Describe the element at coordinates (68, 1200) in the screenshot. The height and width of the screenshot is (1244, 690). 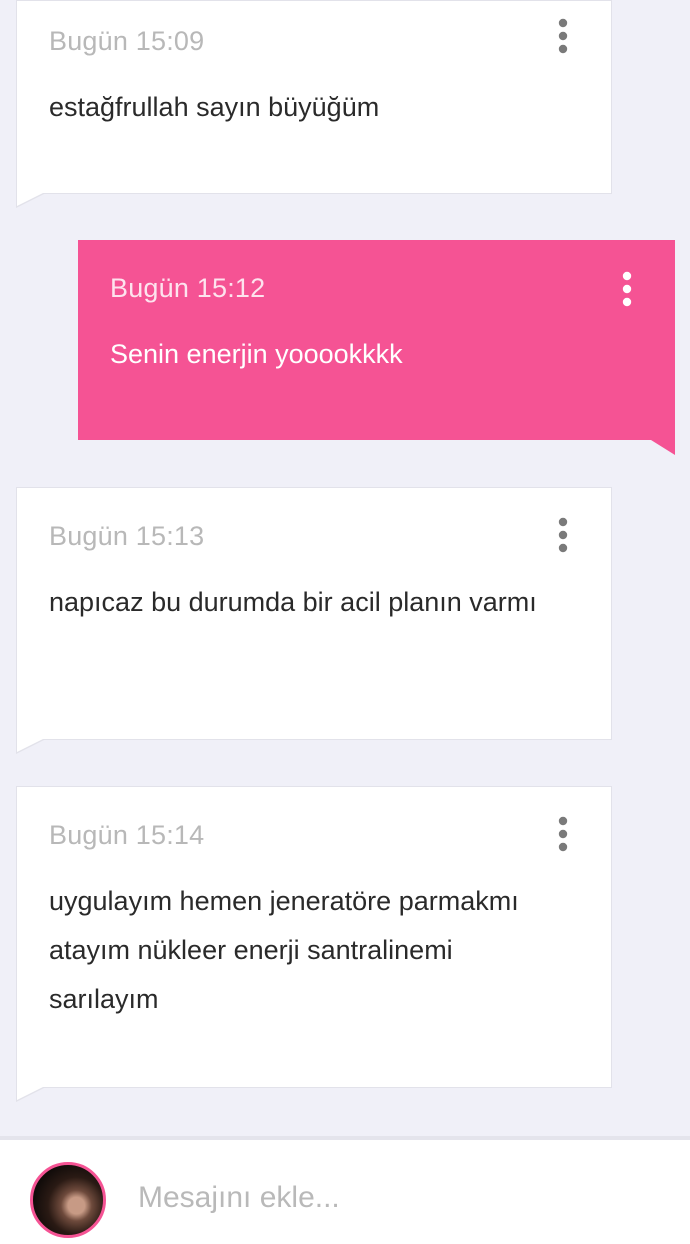
I see `user-avatar` at that location.